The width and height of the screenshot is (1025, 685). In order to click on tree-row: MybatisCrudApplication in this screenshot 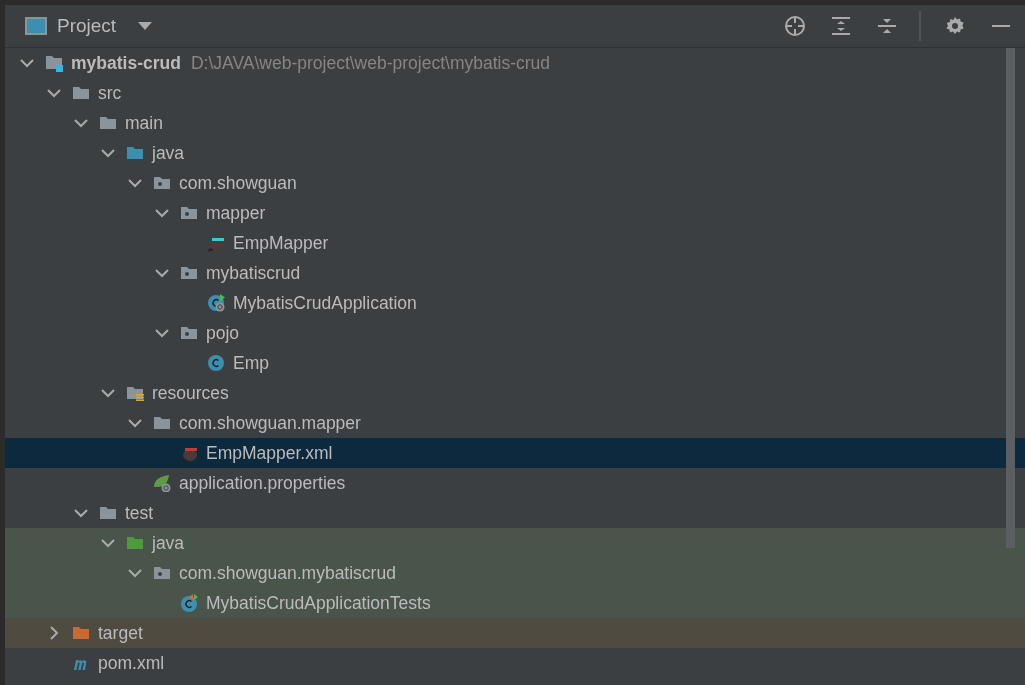, I will do `click(515, 303)`.